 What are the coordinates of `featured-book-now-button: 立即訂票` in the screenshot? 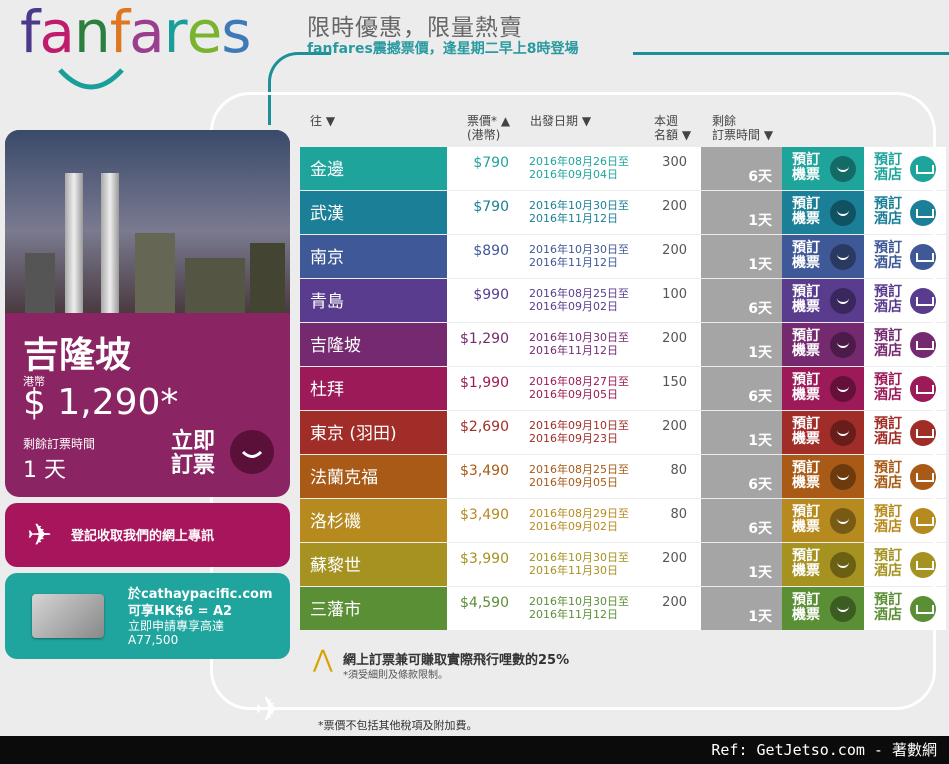 It's located at (195, 454).